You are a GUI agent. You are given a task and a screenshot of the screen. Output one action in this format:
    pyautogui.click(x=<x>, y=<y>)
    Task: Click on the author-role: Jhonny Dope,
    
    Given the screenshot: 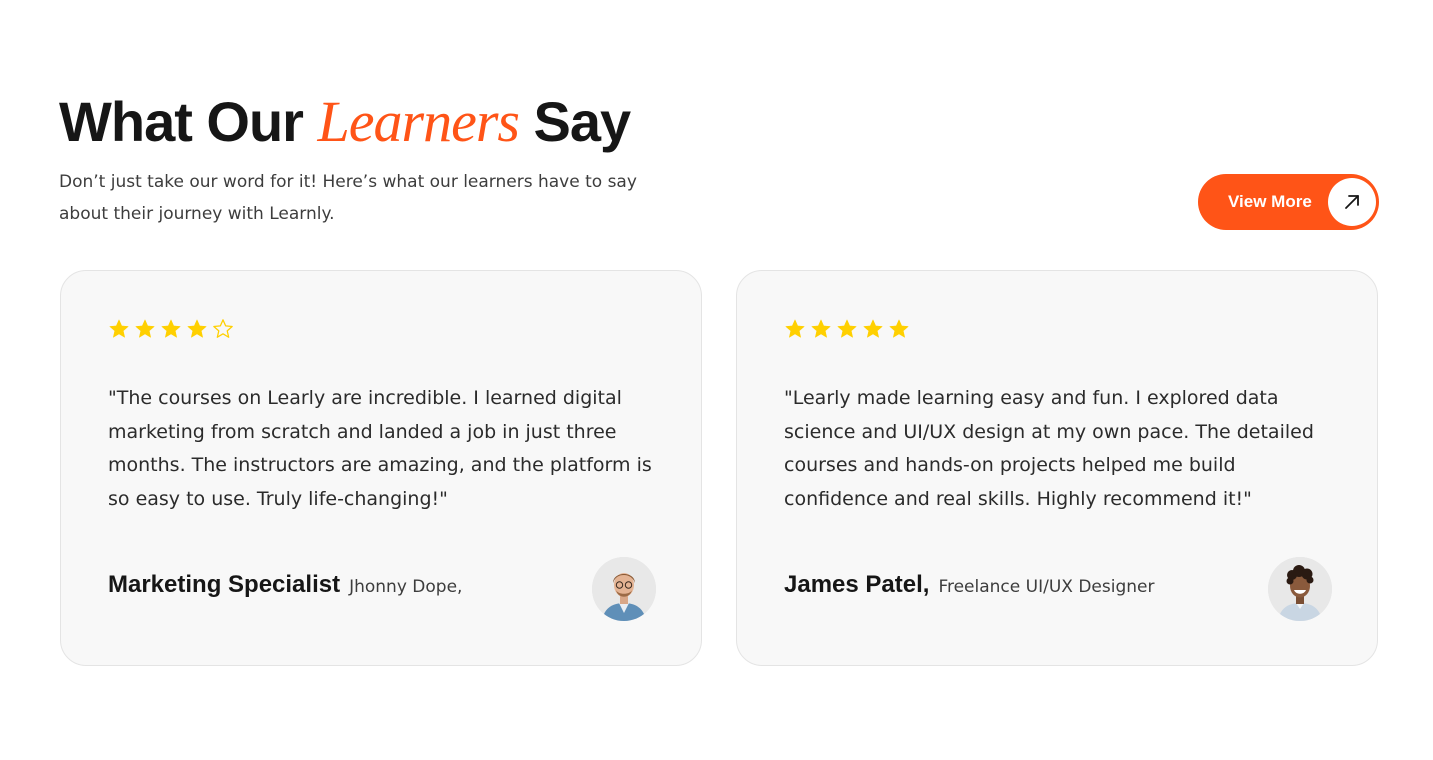 What is the action you would take?
    pyautogui.click(x=406, y=587)
    